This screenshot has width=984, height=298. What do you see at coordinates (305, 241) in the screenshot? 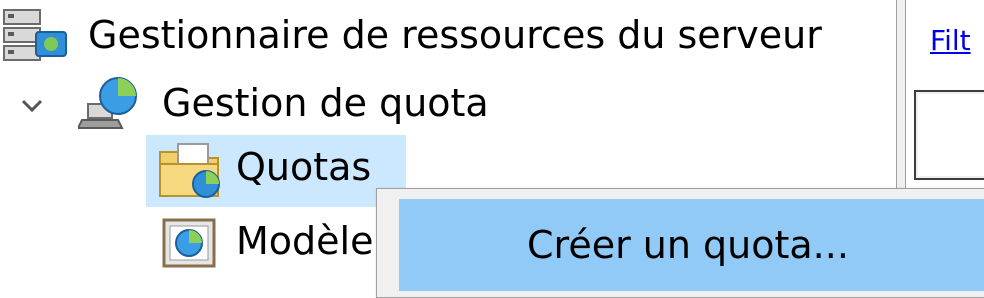
I see `tree-item-label: Modèle` at bounding box center [305, 241].